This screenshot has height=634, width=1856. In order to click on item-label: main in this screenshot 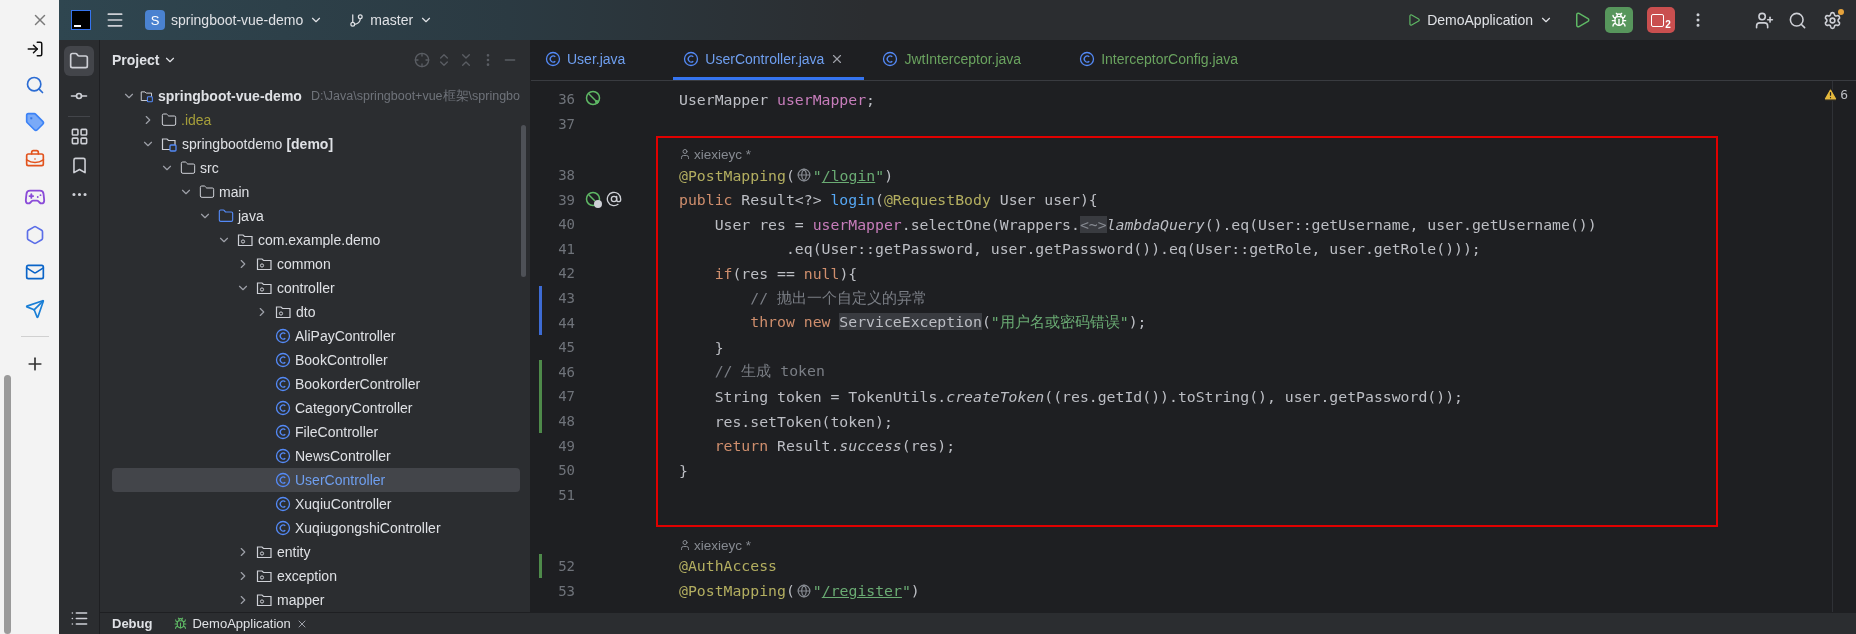, I will do `click(234, 192)`.